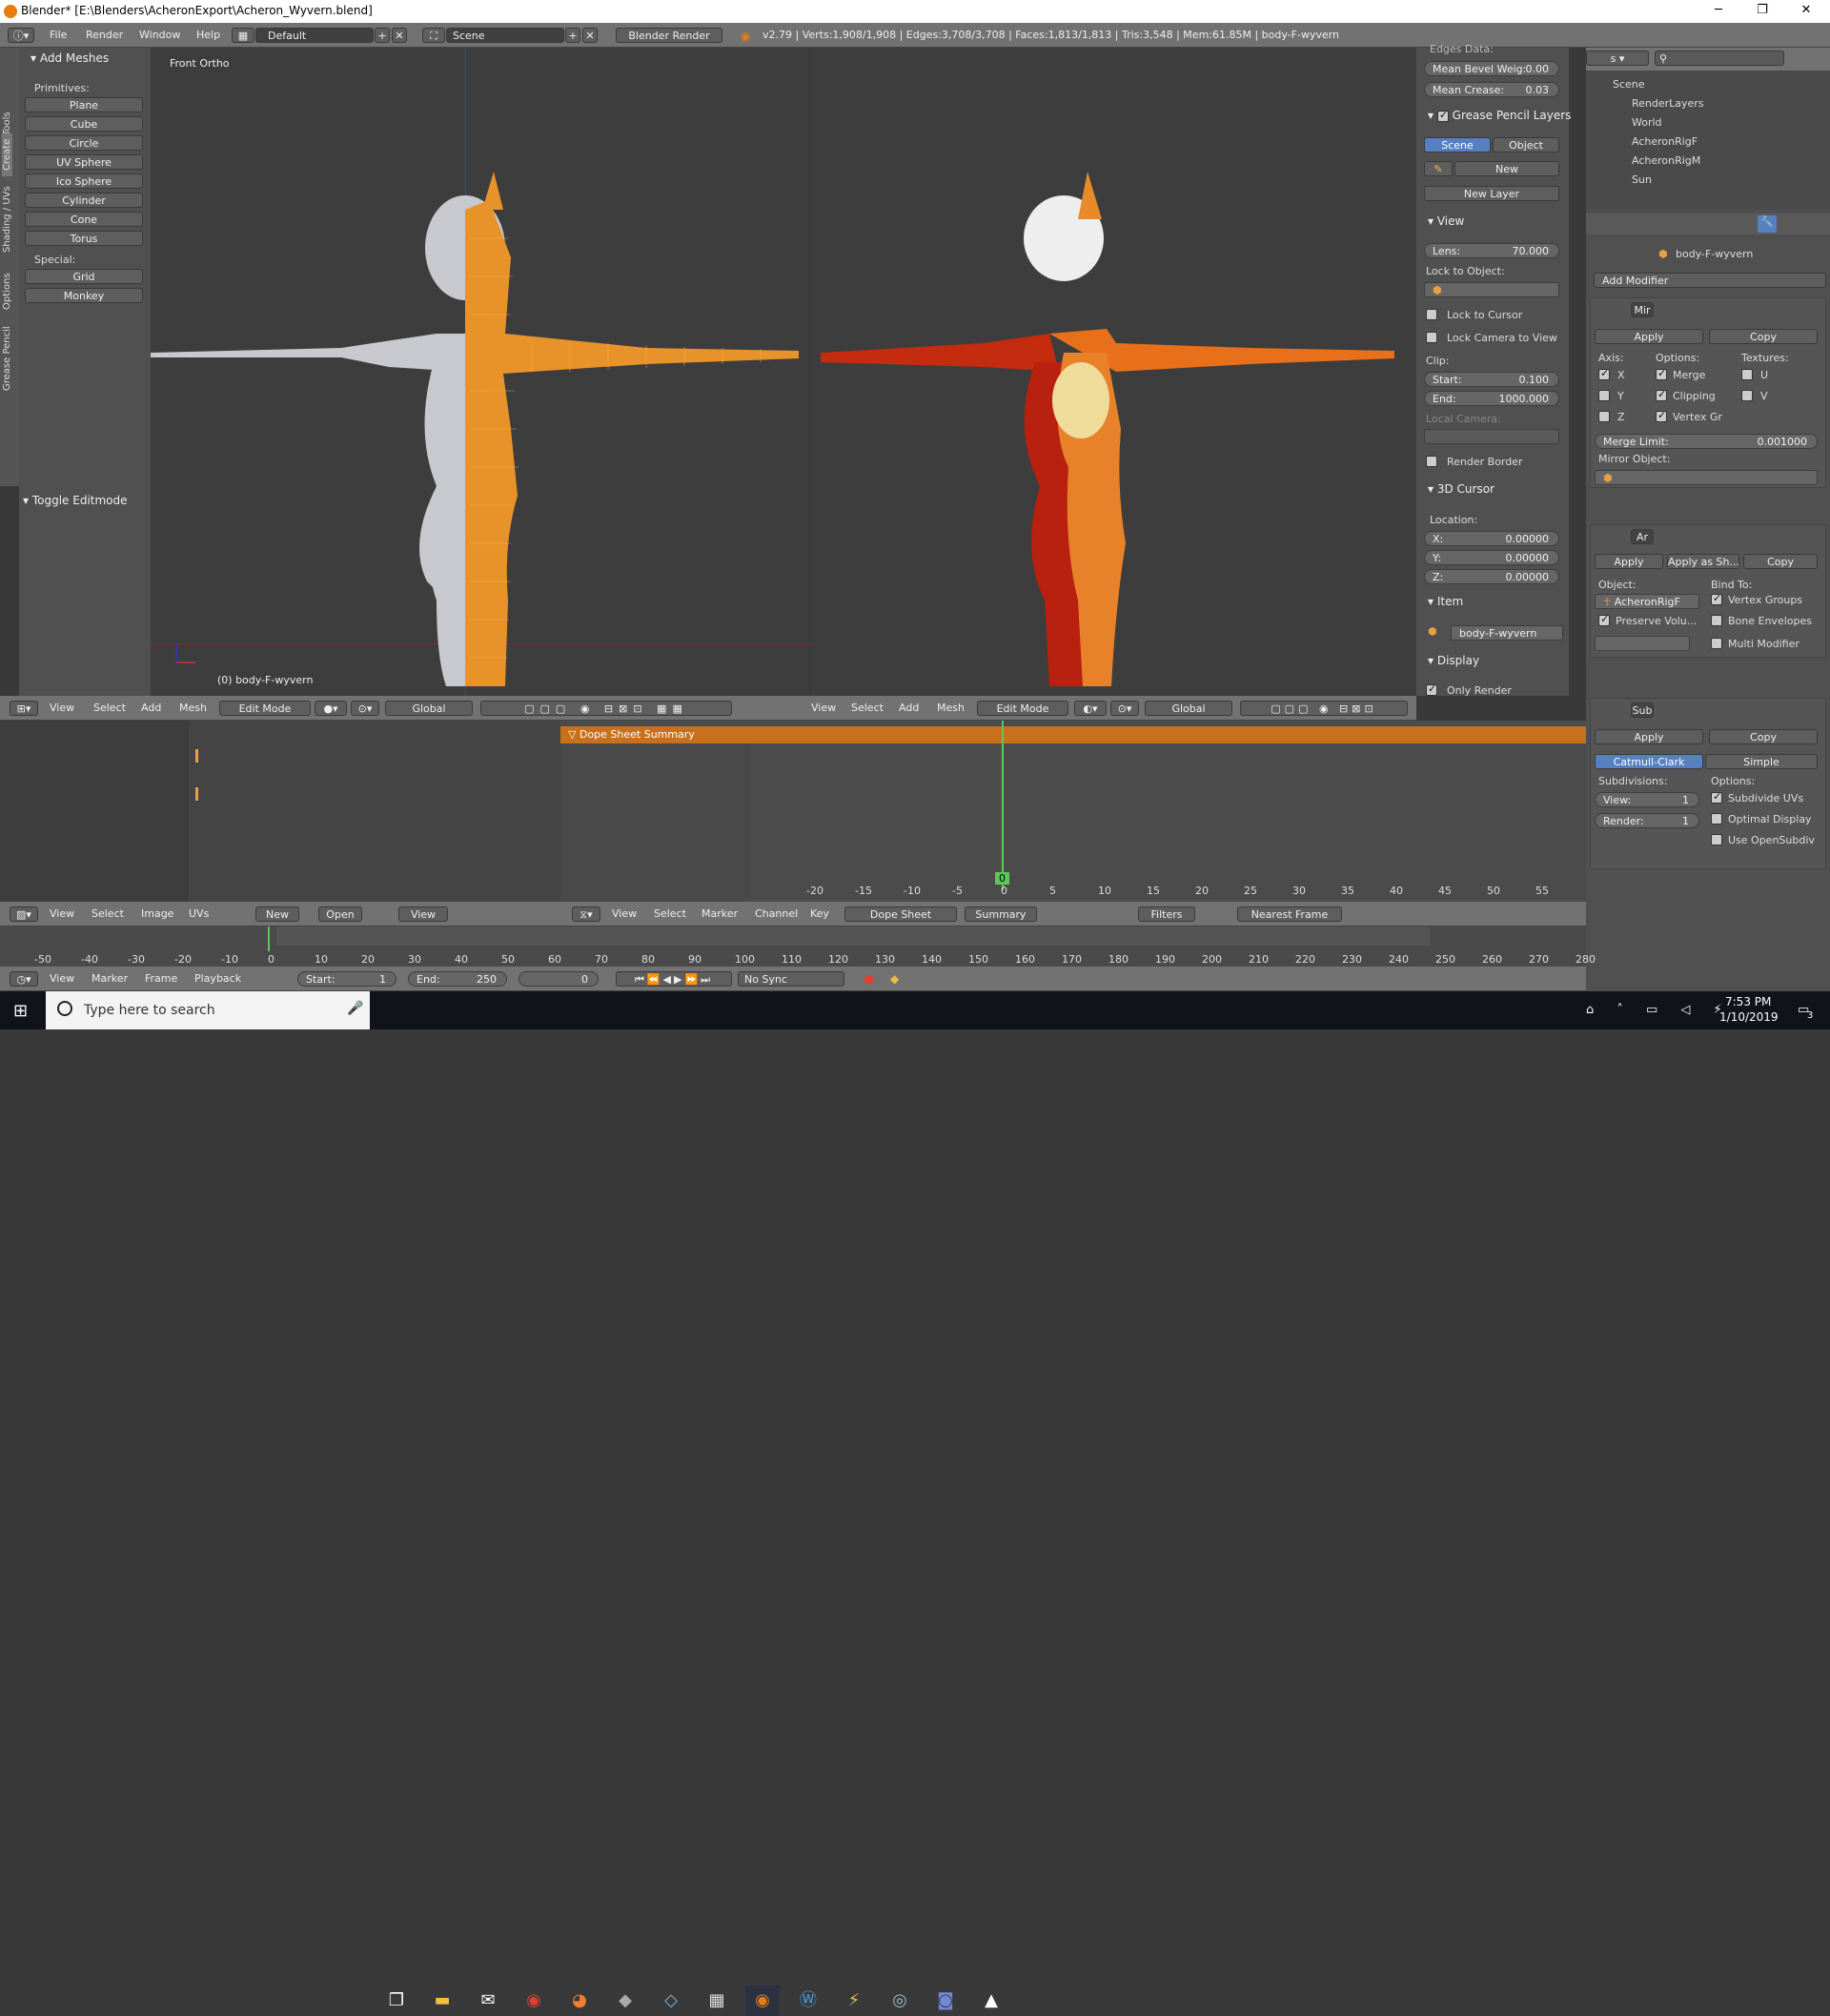 The width and height of the screenshot is (1830, 2016). Describe the element at coordinates (7, 154) in the screenshot. I see `tab-create: Create` at that location.